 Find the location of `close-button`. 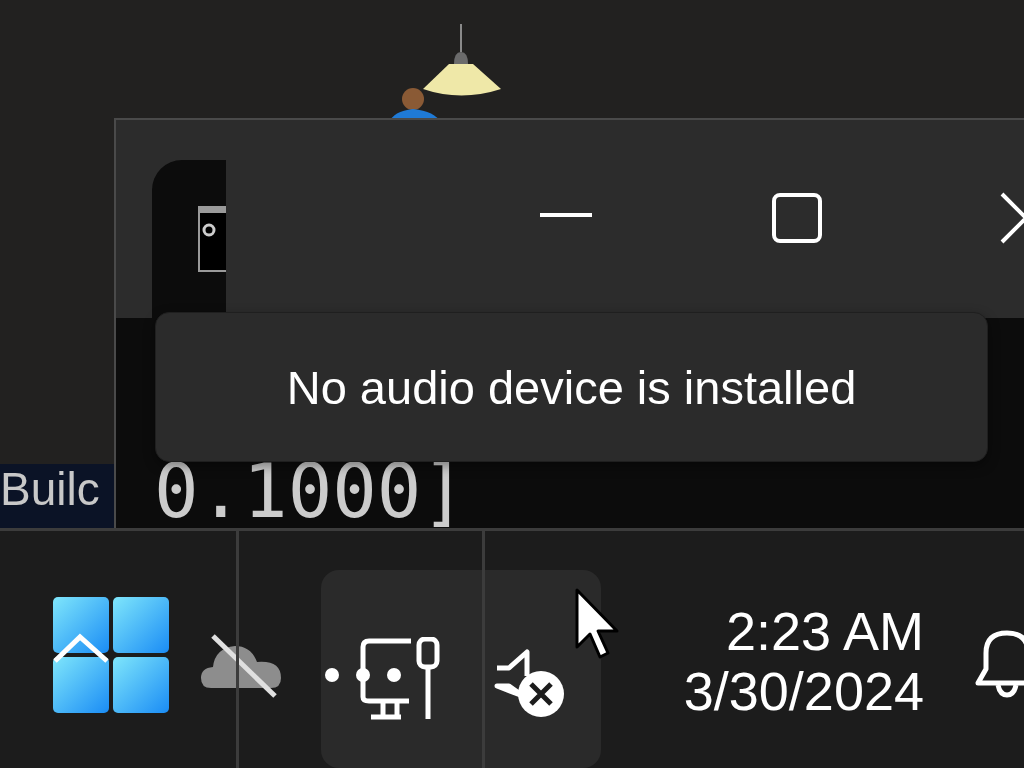

close-button is located at coordinates (1012, 218).